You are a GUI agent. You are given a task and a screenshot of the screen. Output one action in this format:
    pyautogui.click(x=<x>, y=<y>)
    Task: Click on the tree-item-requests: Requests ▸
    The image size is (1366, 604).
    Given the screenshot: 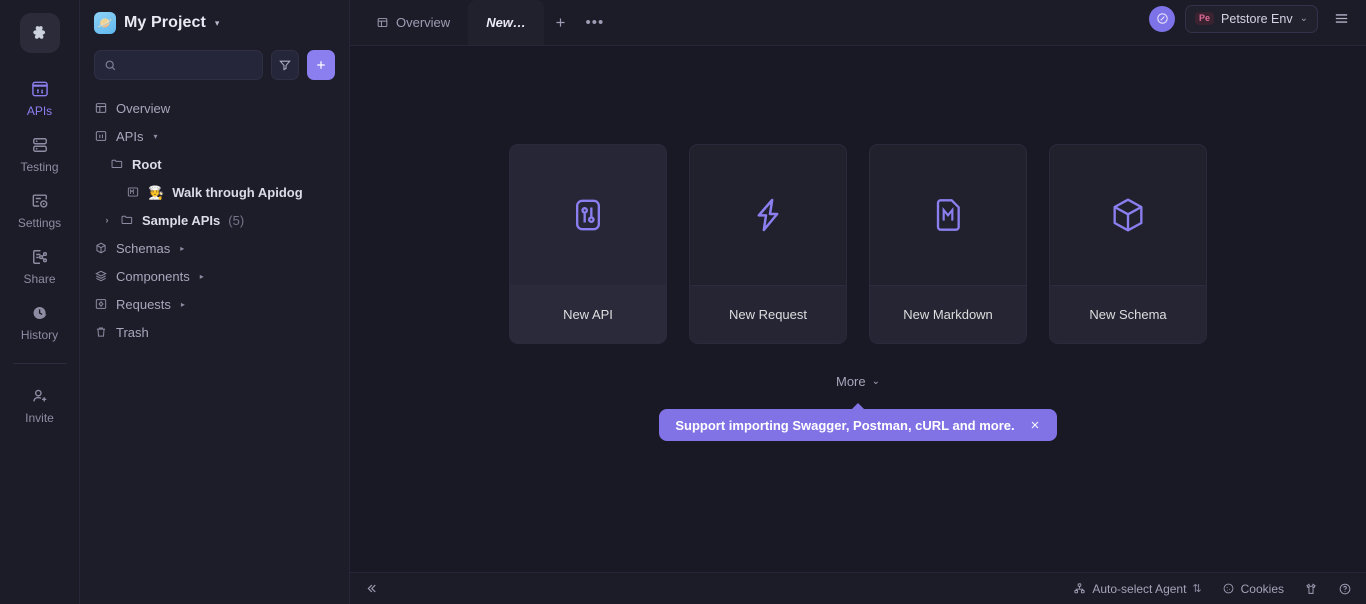 What is the action you would take?
    pyautogui.click(x=214, y=304)
    